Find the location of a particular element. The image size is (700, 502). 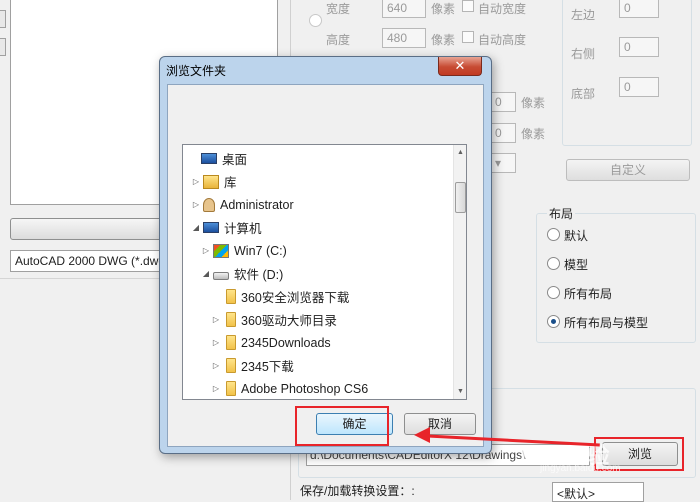

tree-item: ▷ 库 is located at coordinates (214, 181).